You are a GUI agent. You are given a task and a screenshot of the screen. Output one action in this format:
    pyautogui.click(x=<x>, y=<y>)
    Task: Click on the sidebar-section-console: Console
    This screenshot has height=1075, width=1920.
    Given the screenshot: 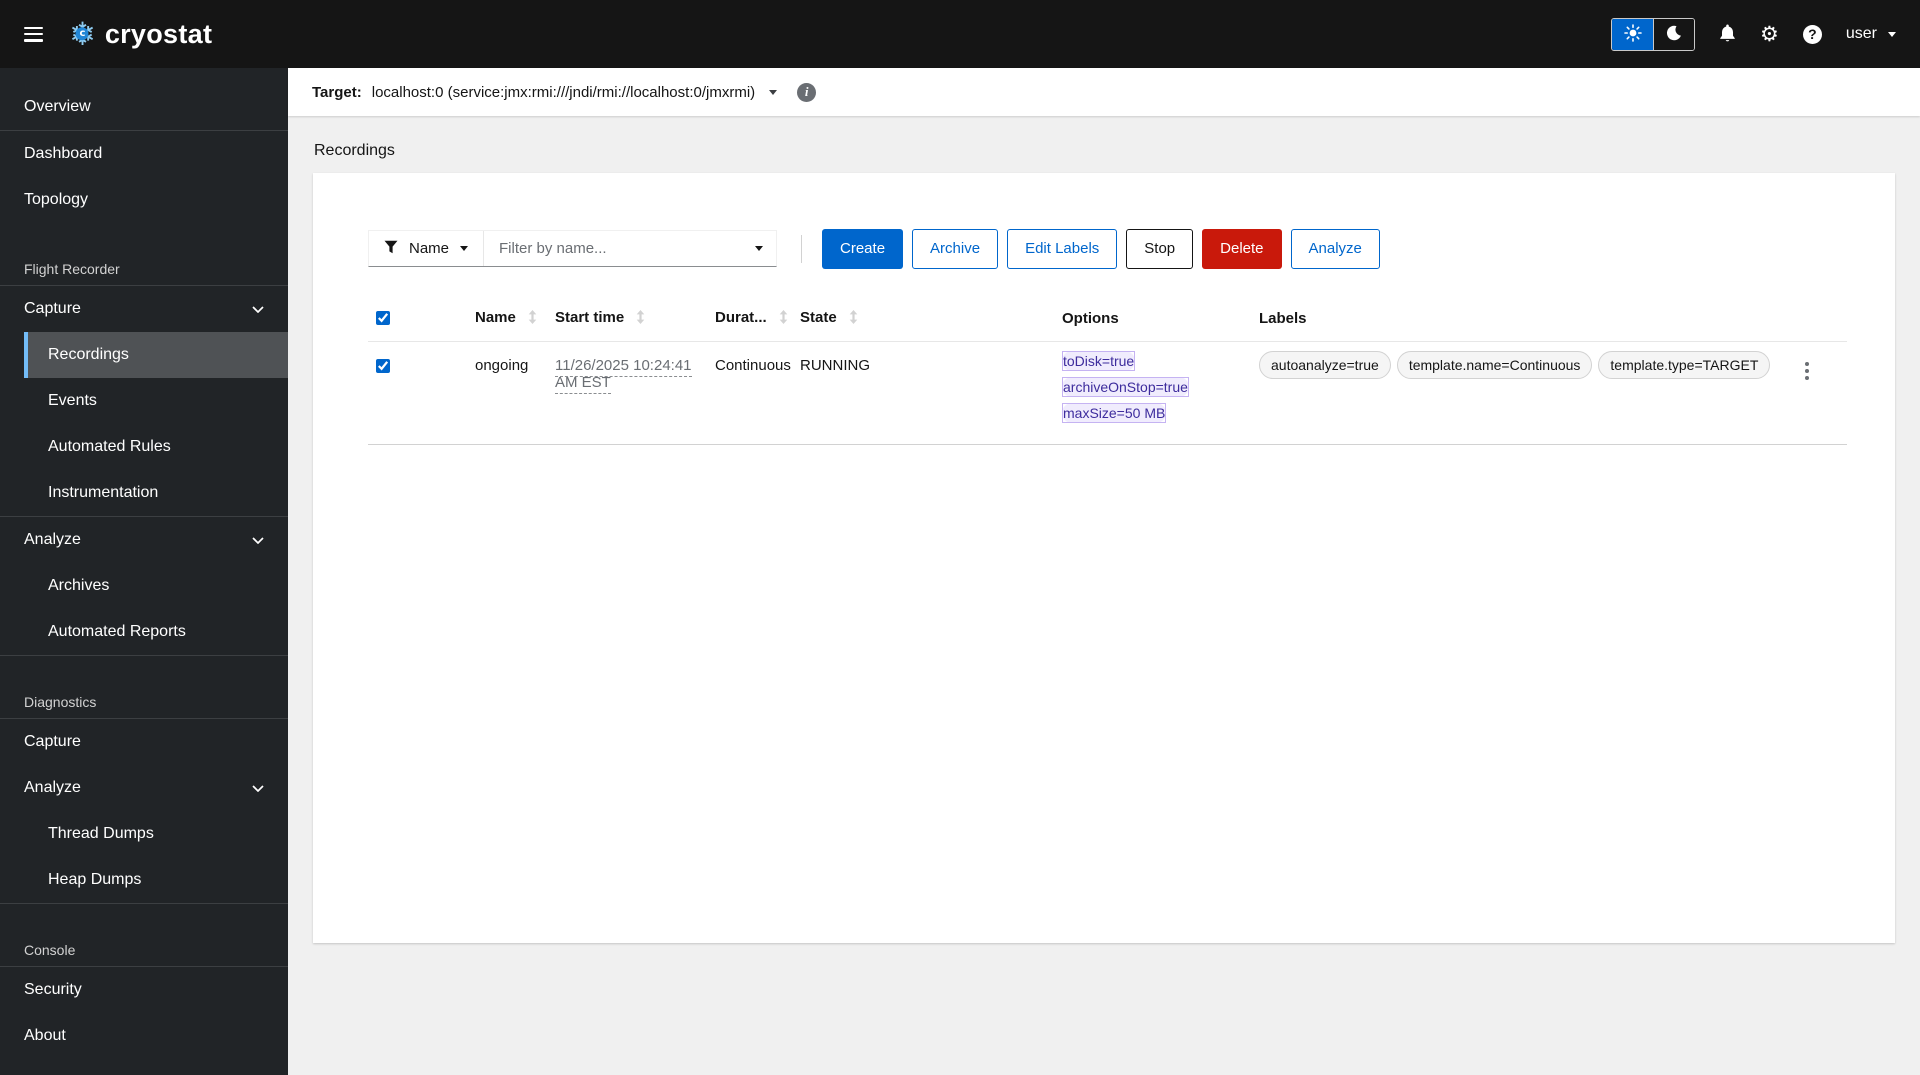 What is the action you would take?
    pyautogui.click(x=50, y=950)
    